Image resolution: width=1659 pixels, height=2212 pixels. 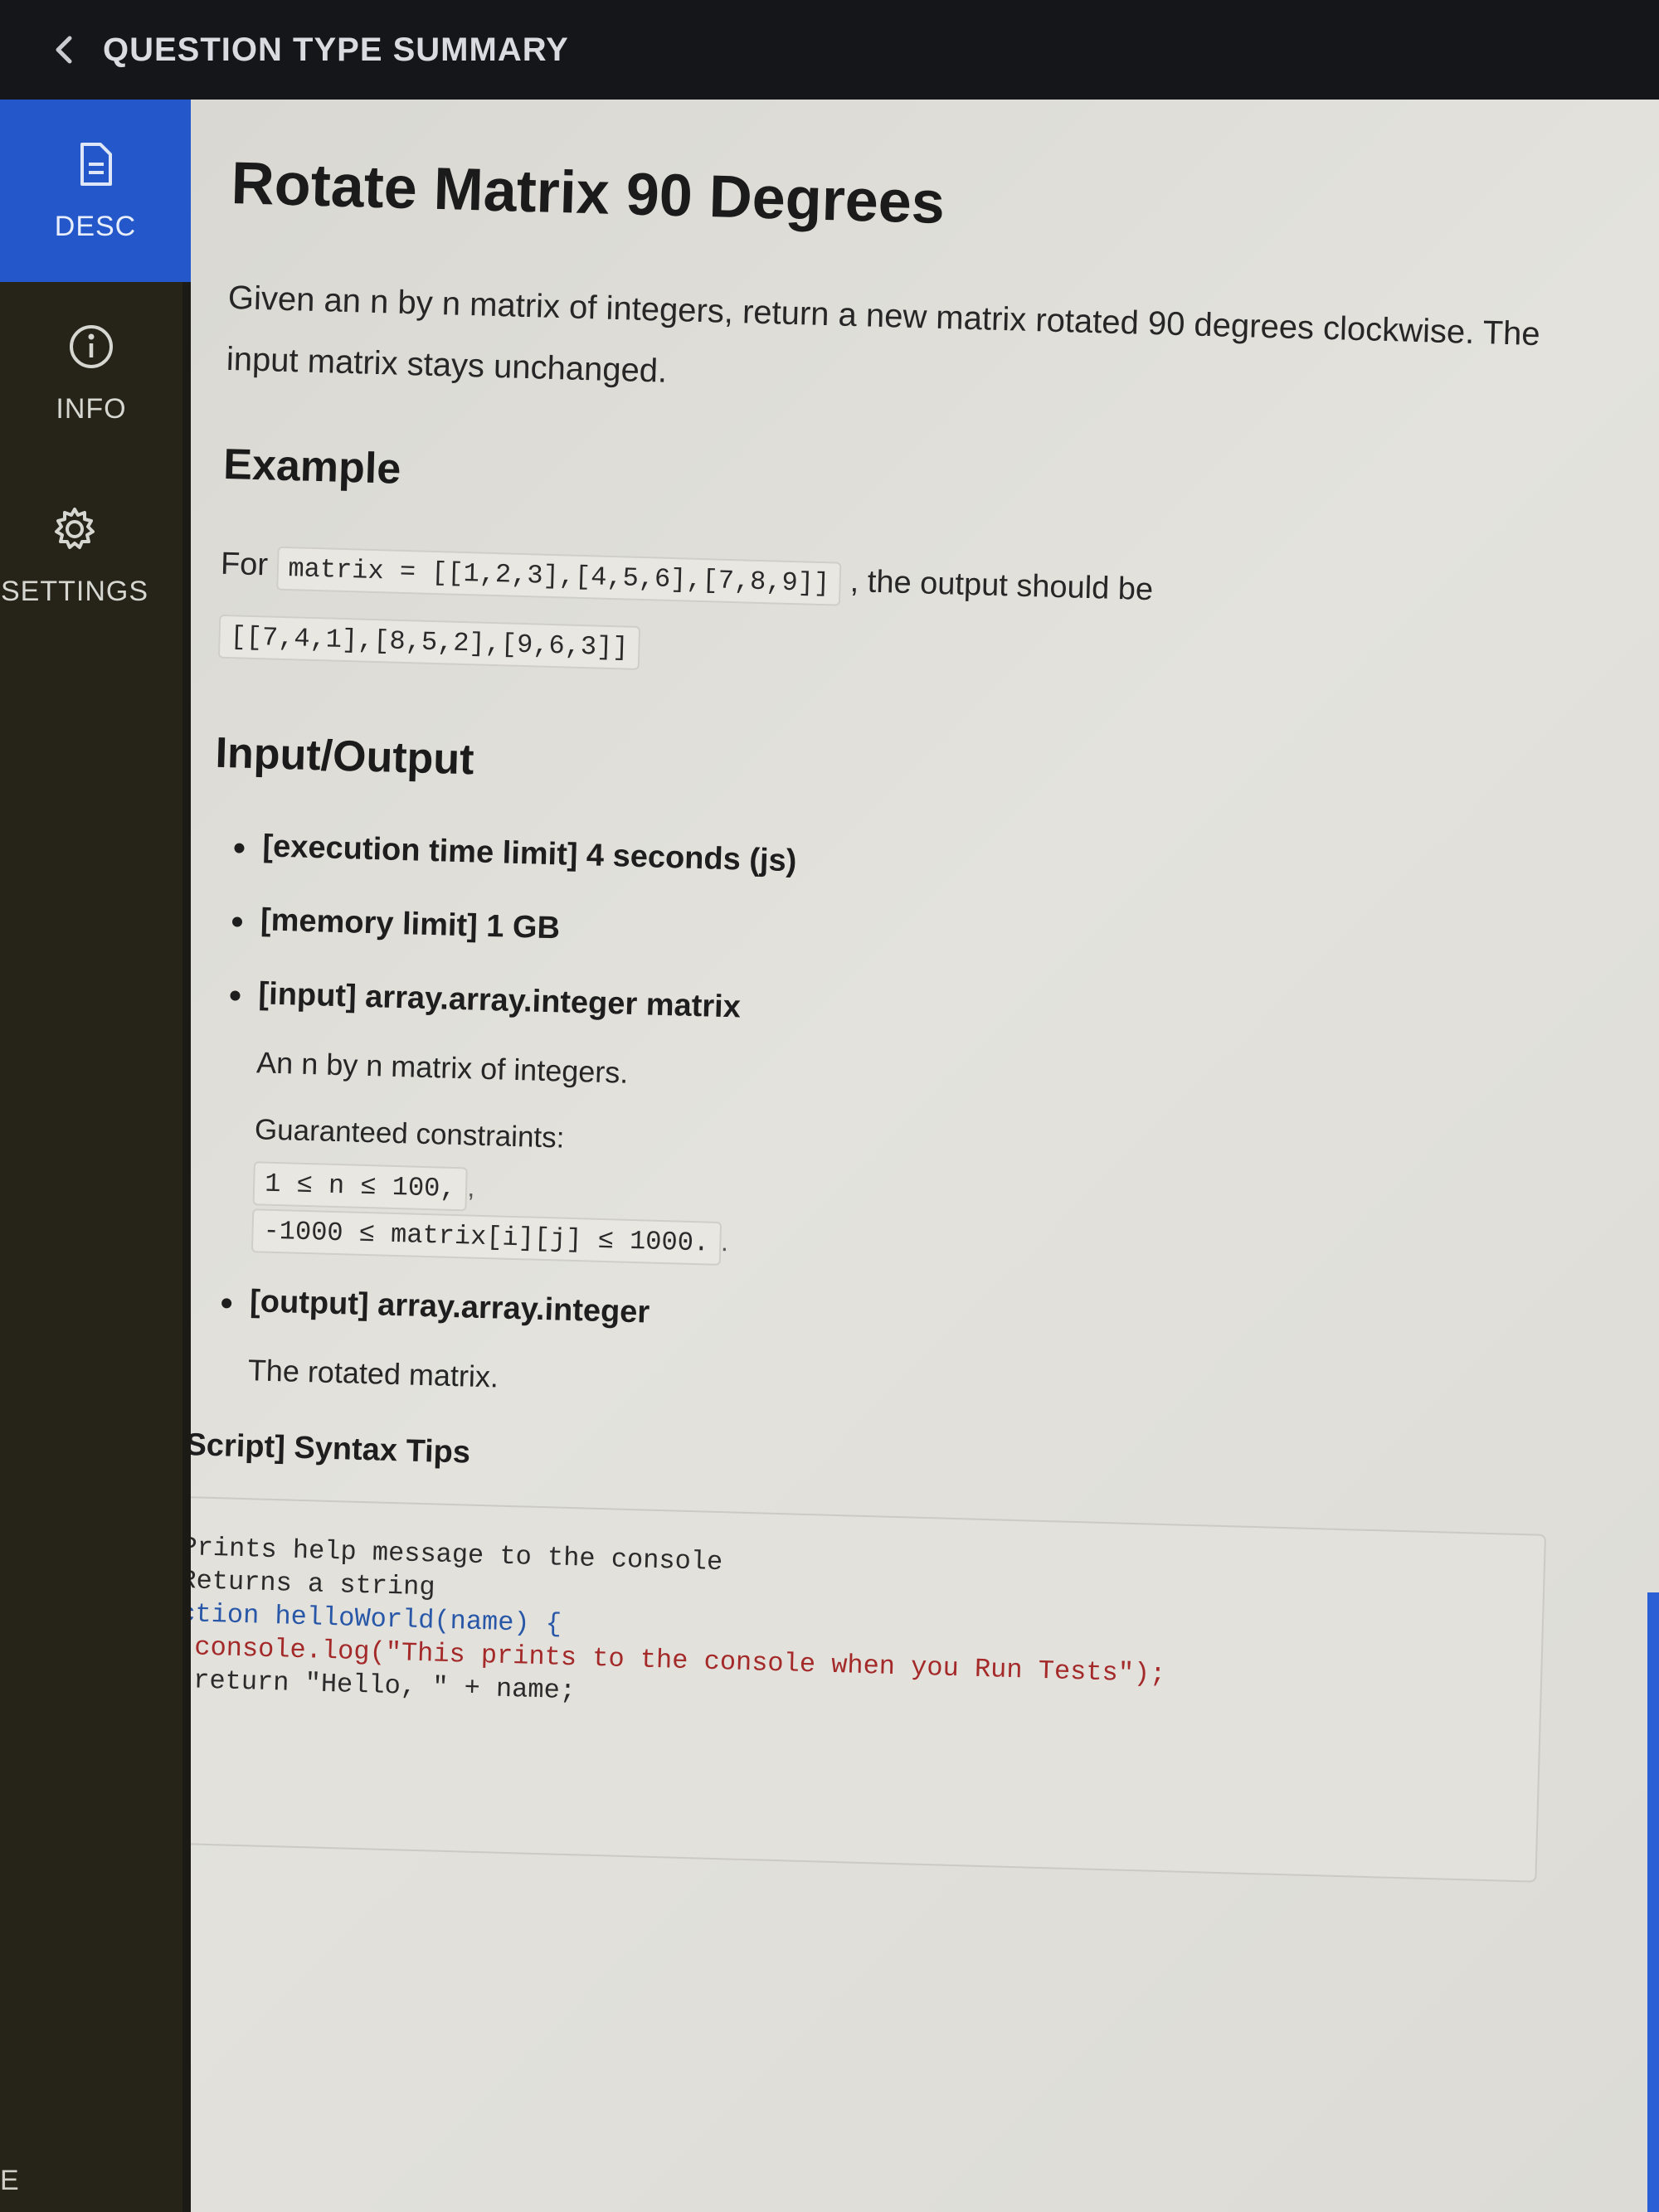 I want to click on io-item-head: [memory limit] 1 GB, so click(x=410, y=924).